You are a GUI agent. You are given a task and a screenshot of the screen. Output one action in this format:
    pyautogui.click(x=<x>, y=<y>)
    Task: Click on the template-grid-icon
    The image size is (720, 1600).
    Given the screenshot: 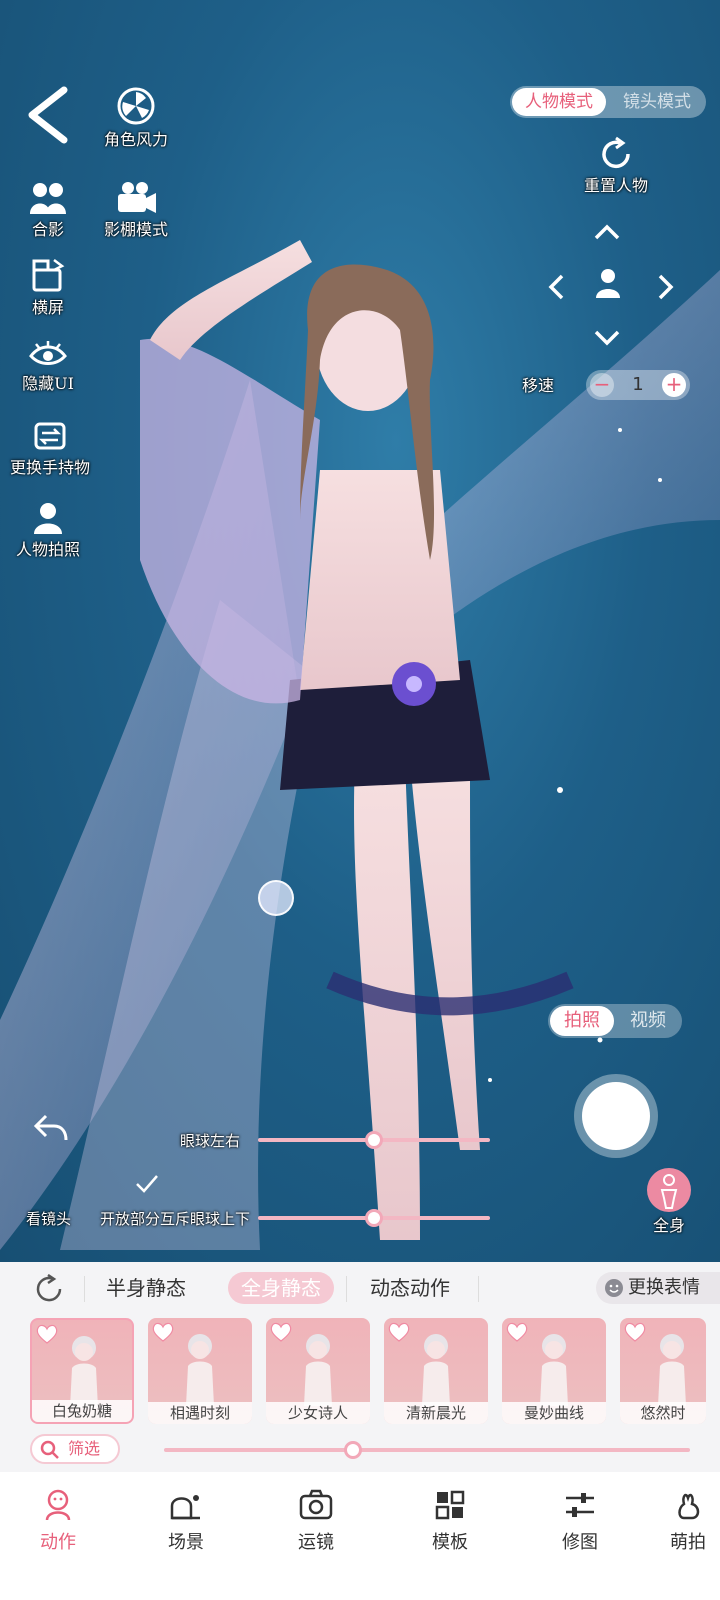 What is the action you would take?
    pyautogui.click(x=450, y=1505)
    